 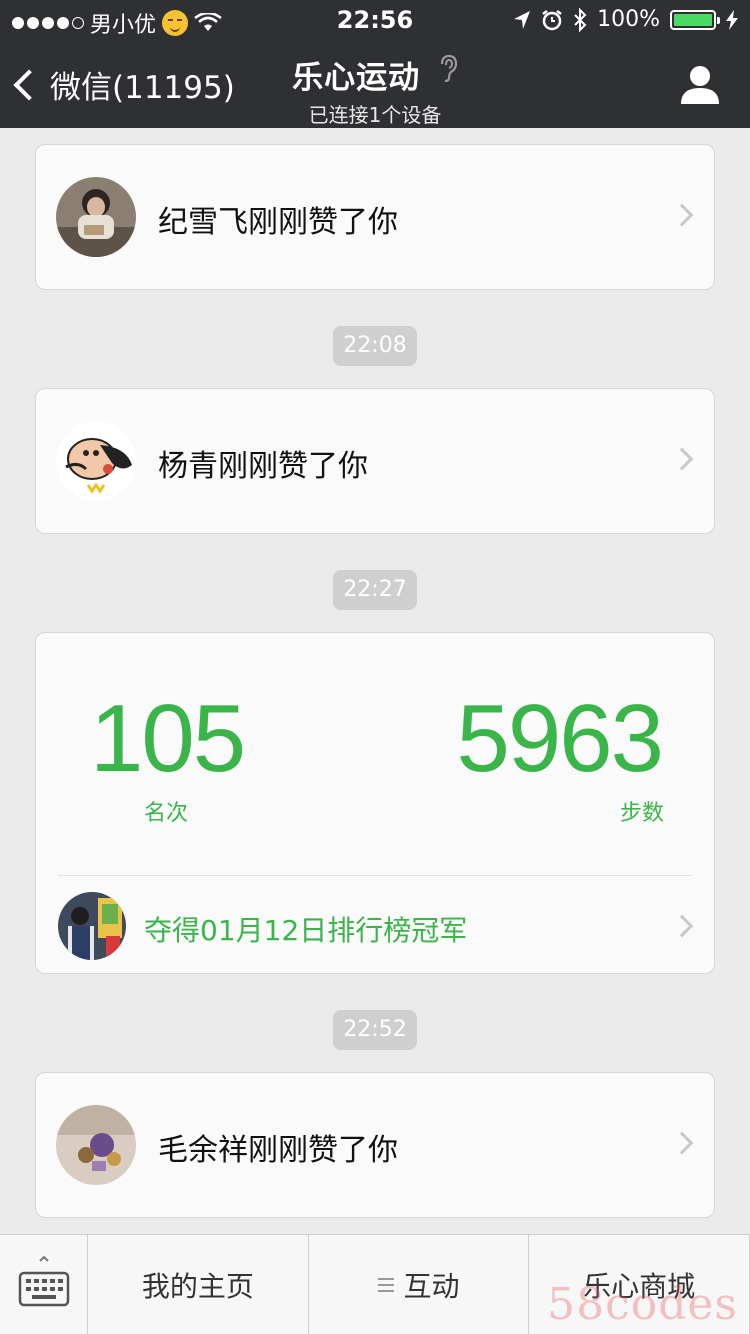 What do you see at coordinates (278, 222) in the screenshot?
I see `like-text: 纪雪飞刚刚赞了你` at bounding box center [278, 222].